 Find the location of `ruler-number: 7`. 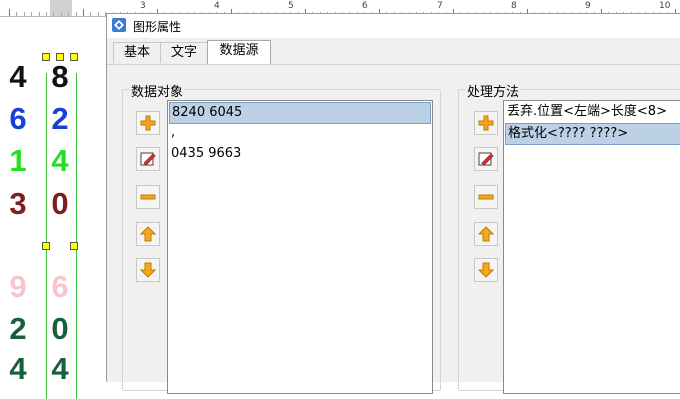

ruler-number: 7 is located at coordinates (440, 6).